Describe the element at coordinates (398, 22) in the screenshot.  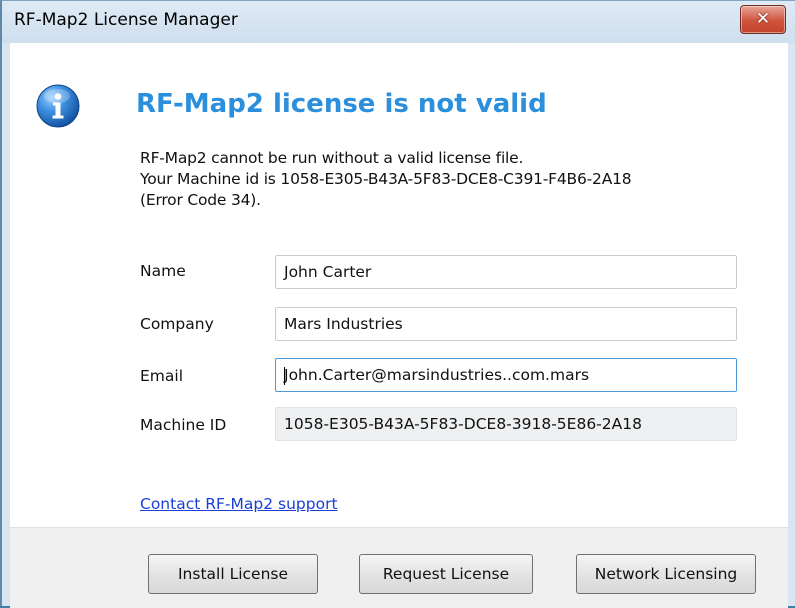
I see `title-bar: RF-Map2 License Manager ✕` at that location.